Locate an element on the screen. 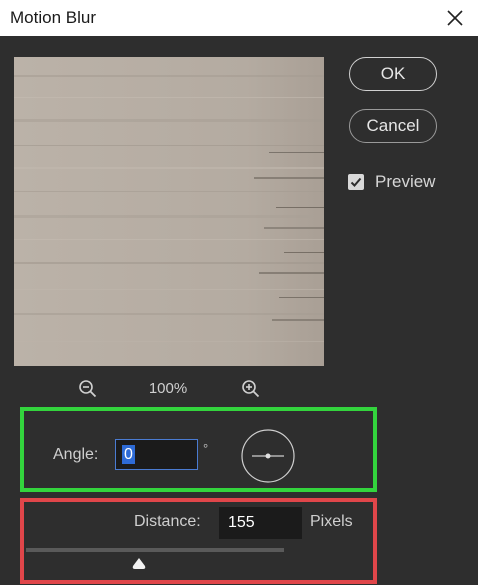 Image resolution: width=478 pixels, height=585 pixels. dialog-title: Motion Blur is located at coordinates (53, 17).